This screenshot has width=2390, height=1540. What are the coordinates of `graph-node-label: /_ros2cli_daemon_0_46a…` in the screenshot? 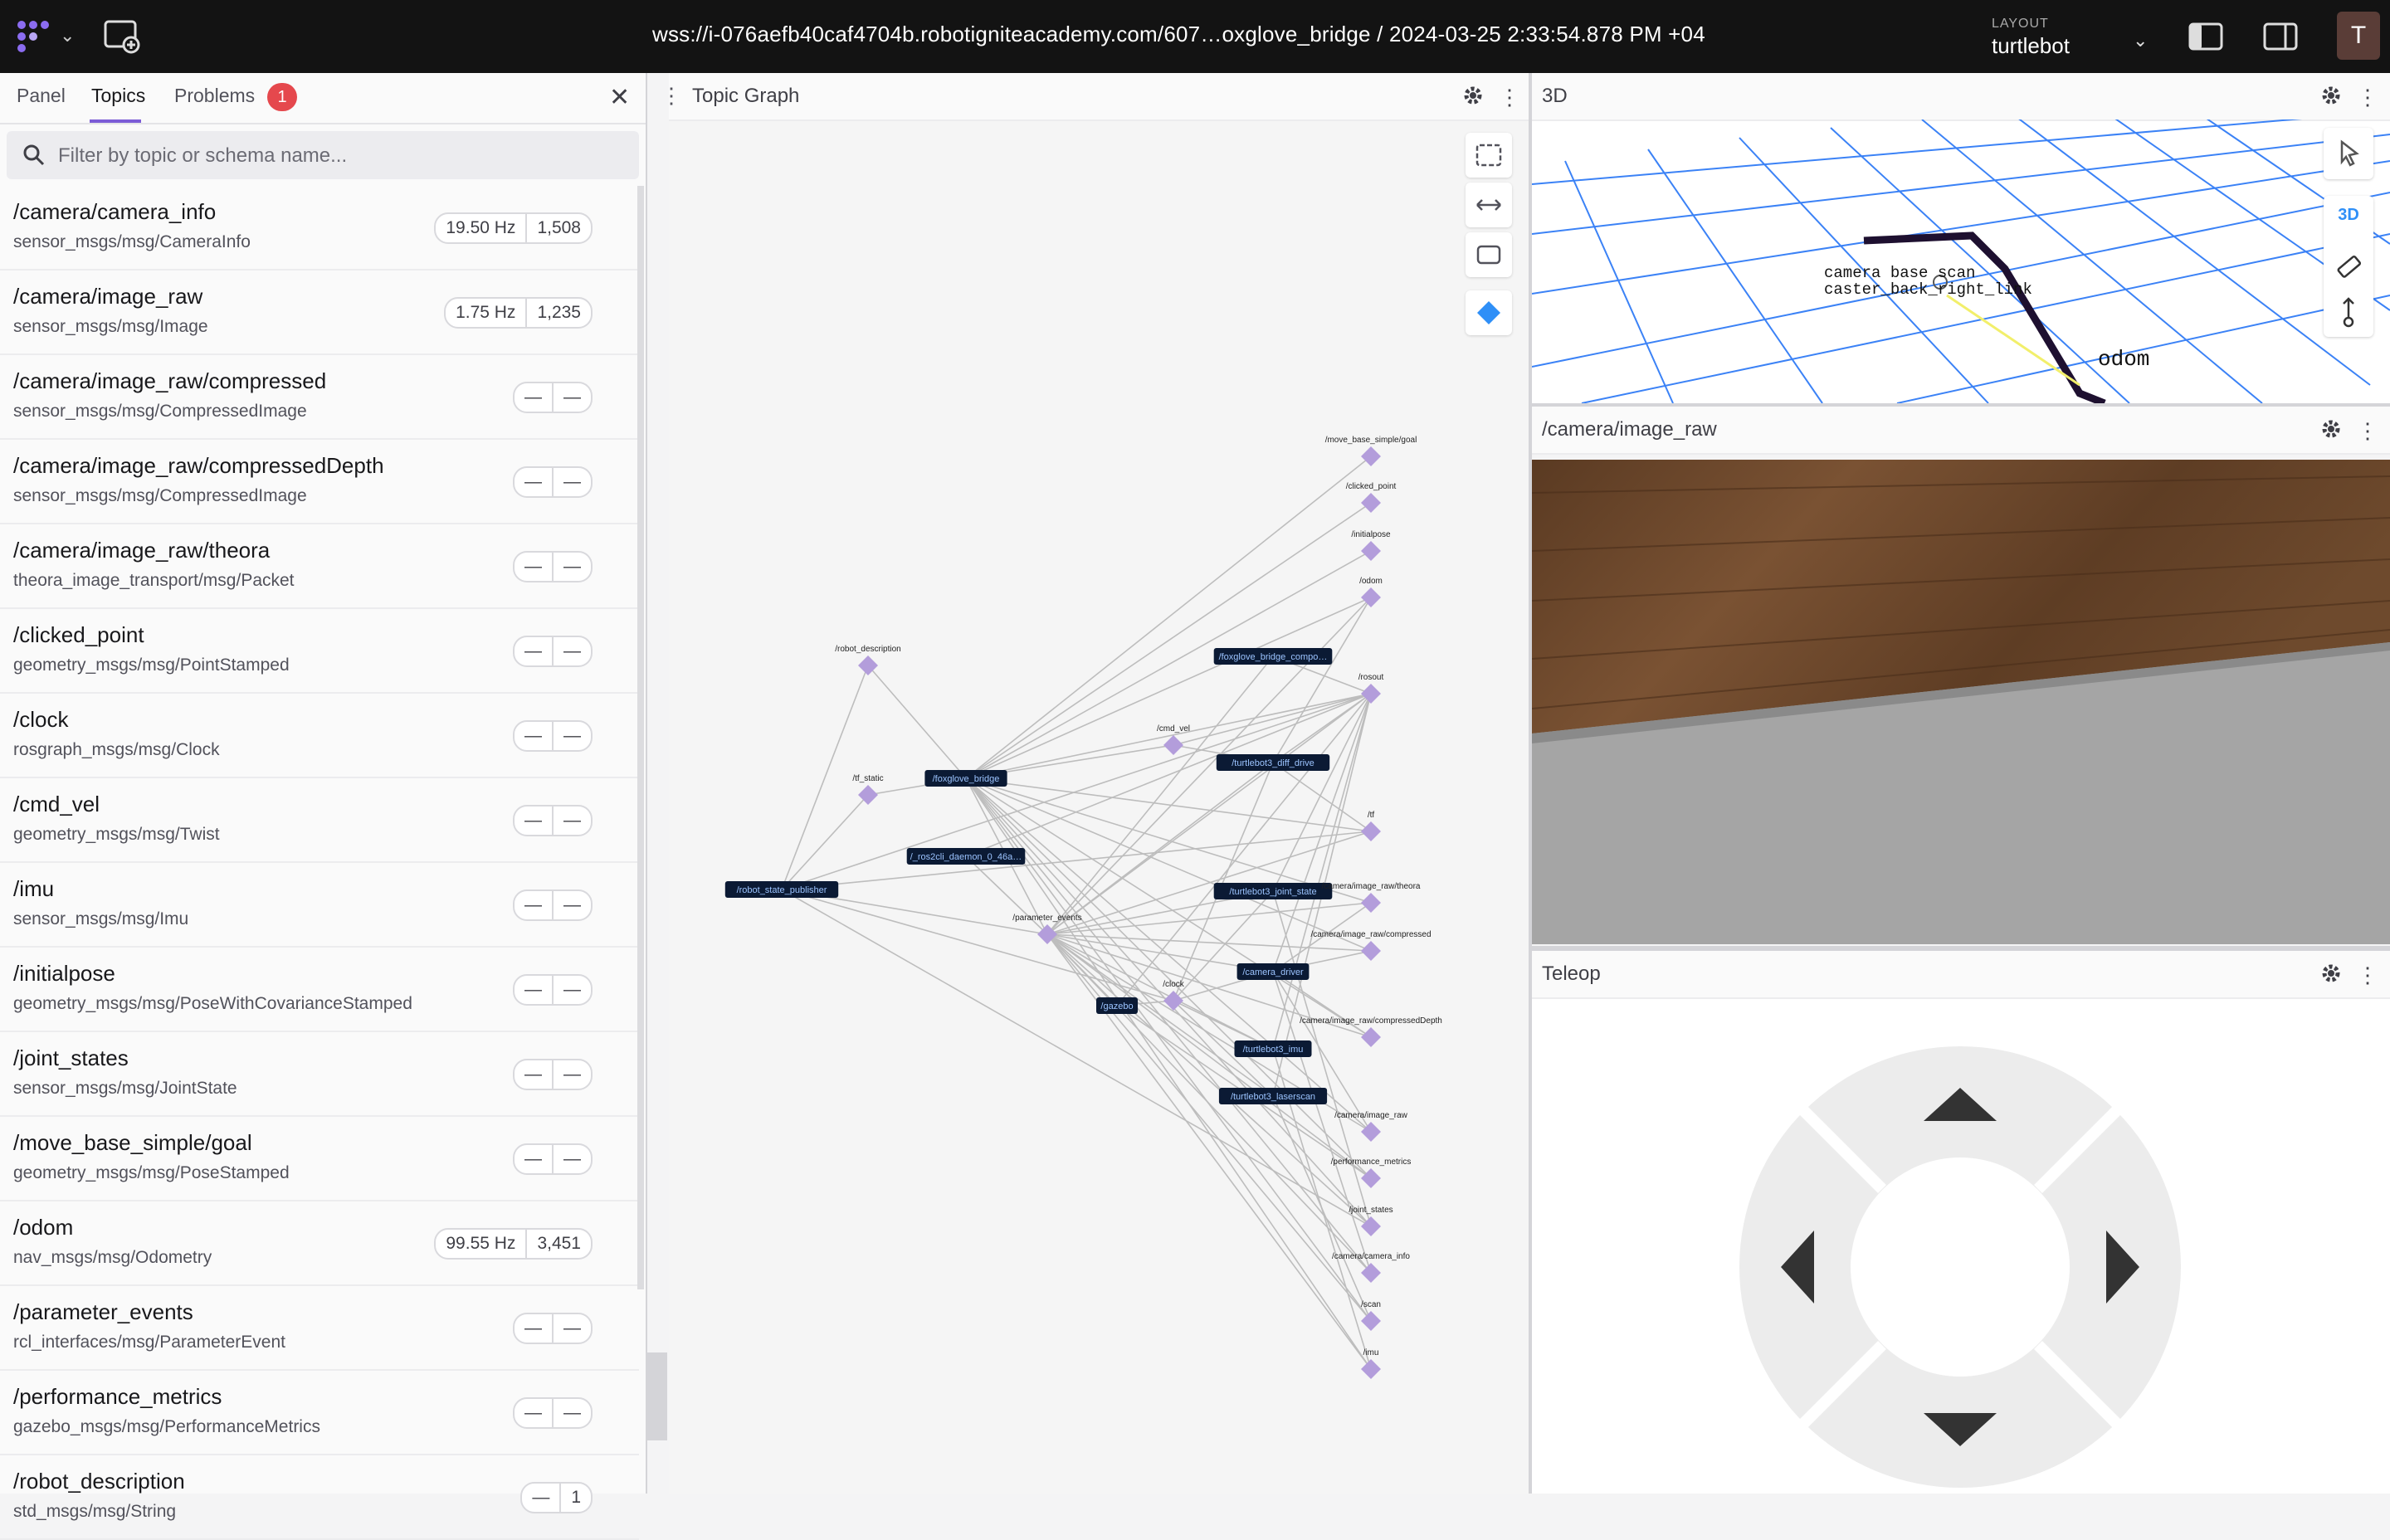 It's located at (966, 857).